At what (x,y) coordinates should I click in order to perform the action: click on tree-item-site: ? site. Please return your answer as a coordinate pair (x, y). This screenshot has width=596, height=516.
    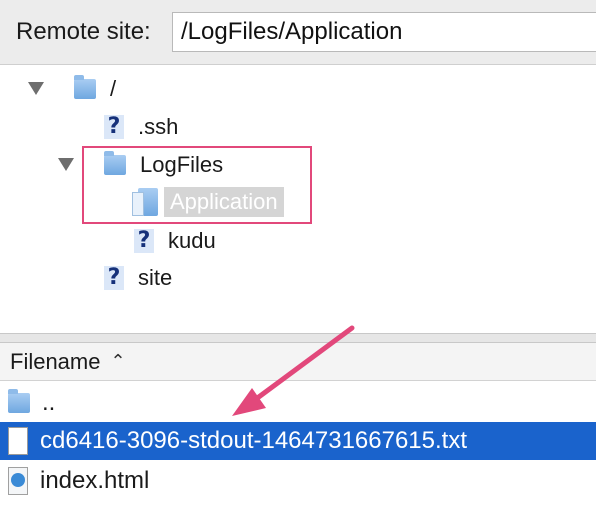
    Looking at the image, I should click on (138, 278).